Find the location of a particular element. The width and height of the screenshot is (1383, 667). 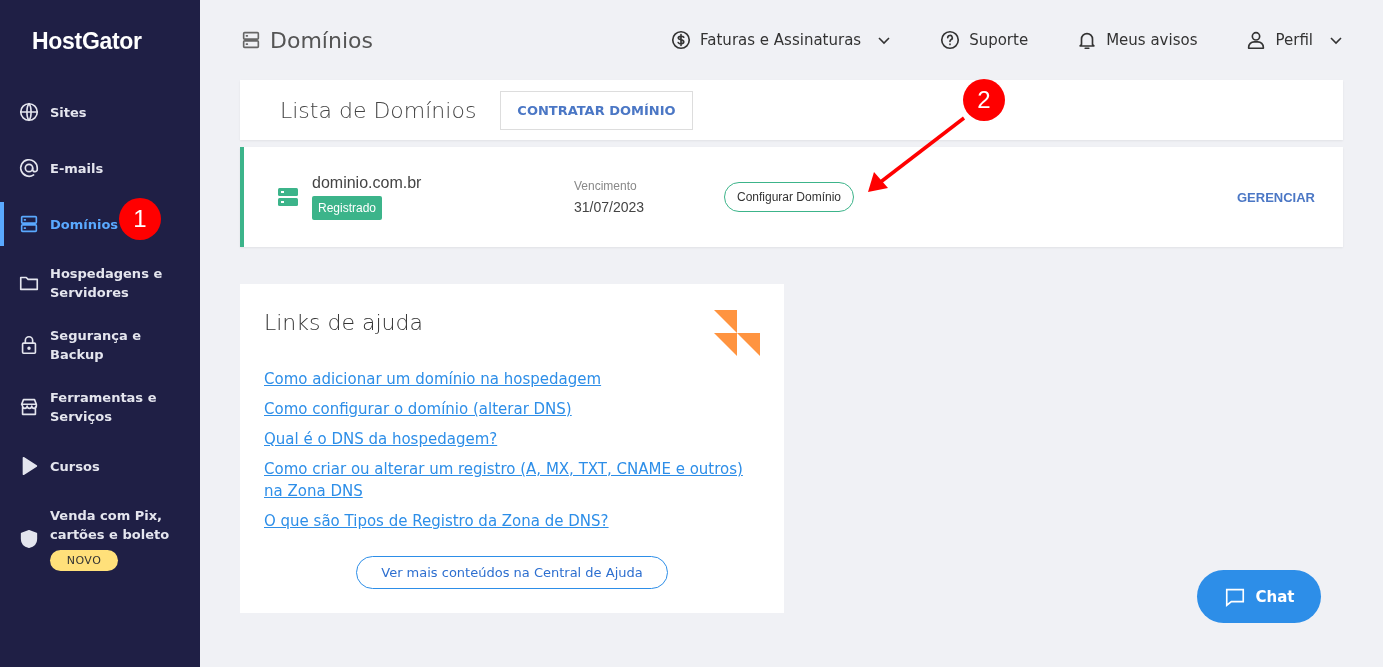

sidebar-item: Cursos is located at coordinates (100, 466).